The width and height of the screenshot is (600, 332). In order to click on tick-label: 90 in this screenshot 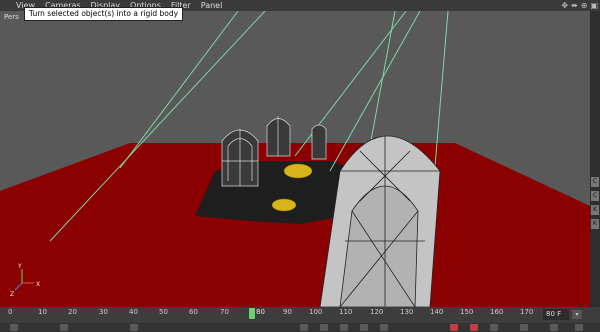, I will do `click(287, 312)`.